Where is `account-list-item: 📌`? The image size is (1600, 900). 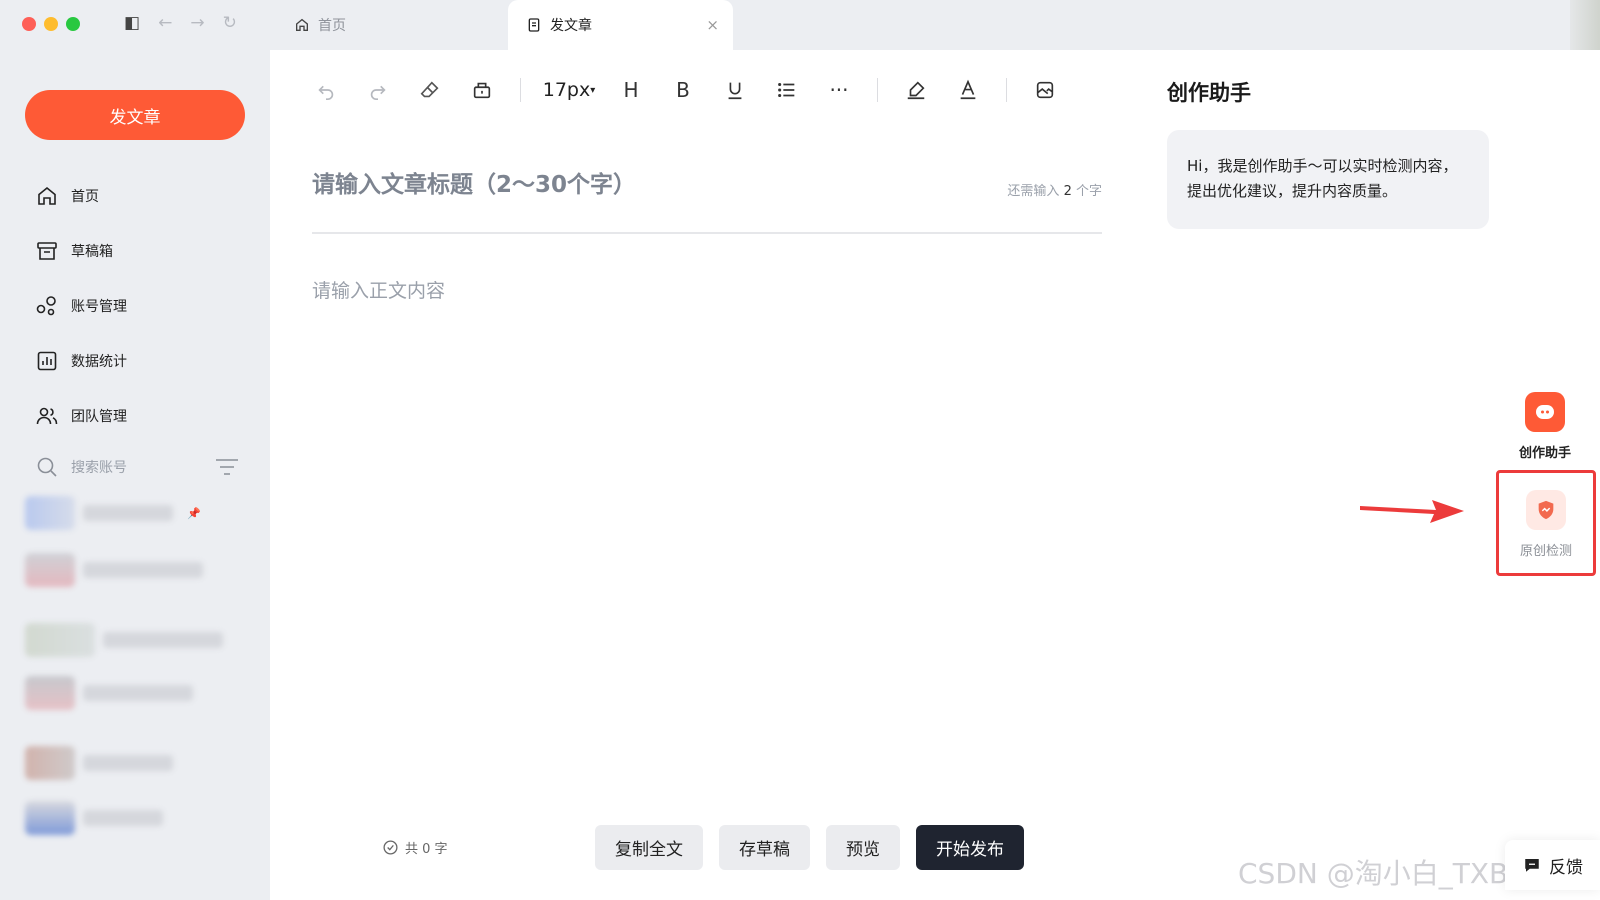
account-list-item: 📌 is located at coordinates (113, 513).